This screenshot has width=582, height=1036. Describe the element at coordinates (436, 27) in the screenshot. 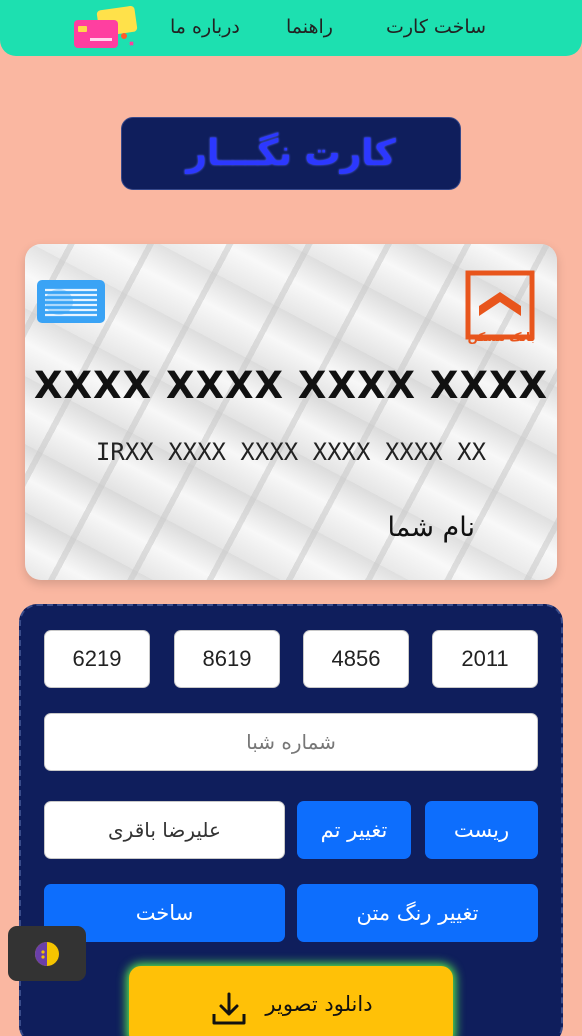

I see `nav-build-card: ساخت کارت` at that location.